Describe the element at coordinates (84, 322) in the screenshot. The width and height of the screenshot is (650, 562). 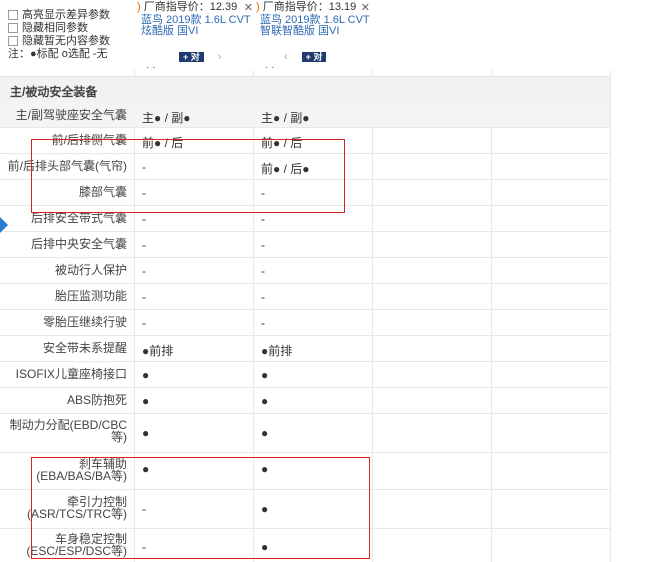
I see `row-label: 零胎压继续行驶` at that location.